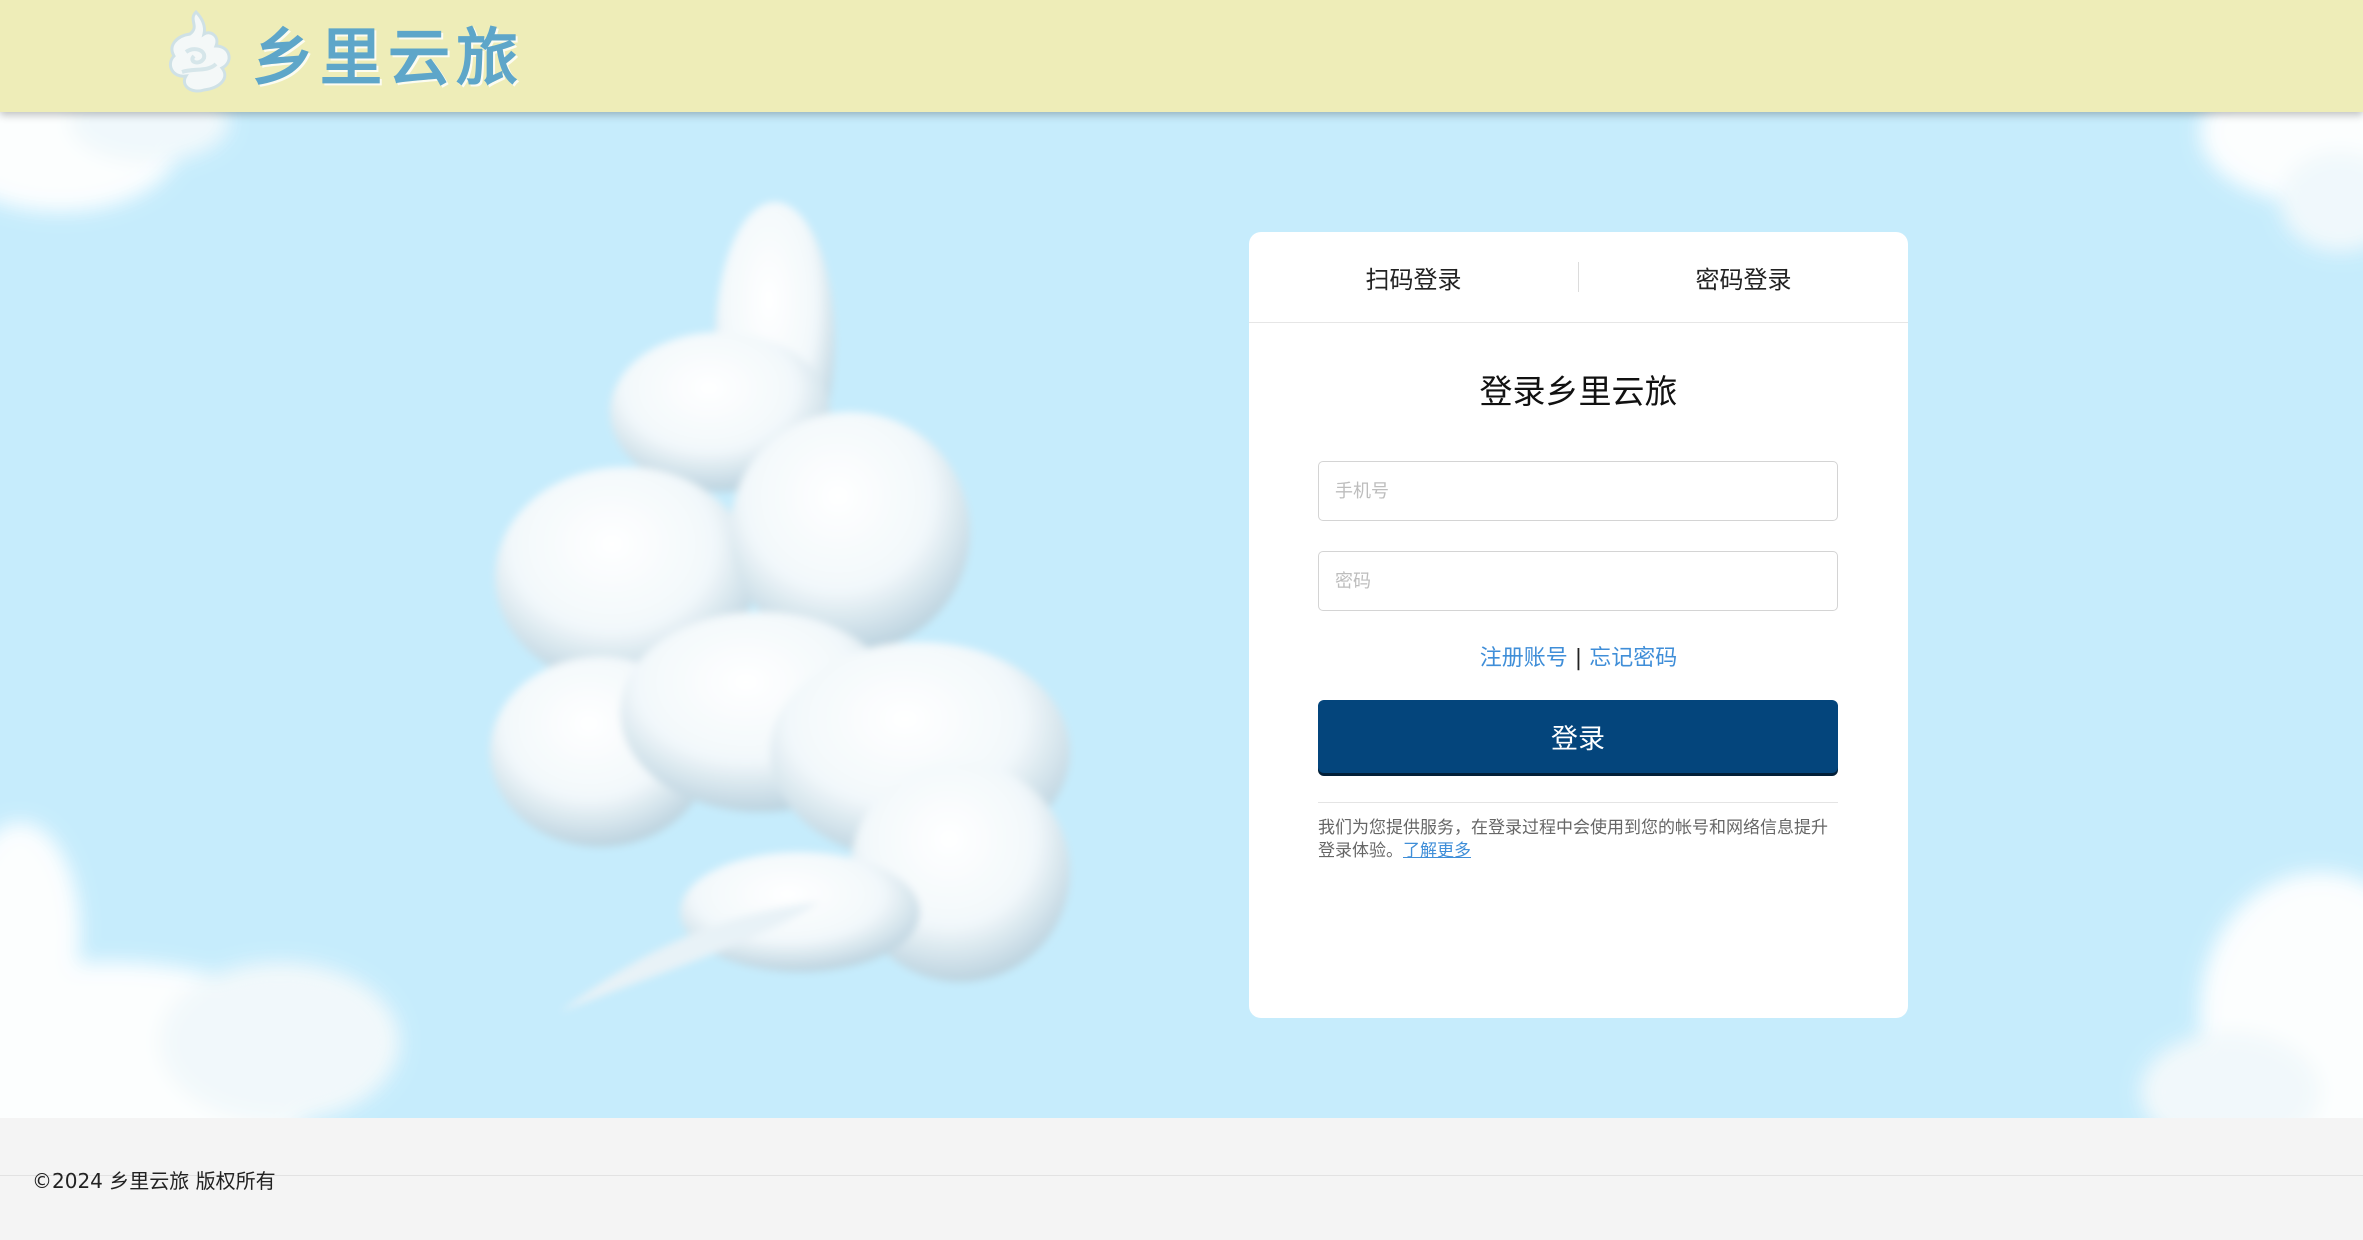  What do you see at coordinates (1578, 491) in the screenshot?
I see `phone-input` at bounding box center [1578, 491].